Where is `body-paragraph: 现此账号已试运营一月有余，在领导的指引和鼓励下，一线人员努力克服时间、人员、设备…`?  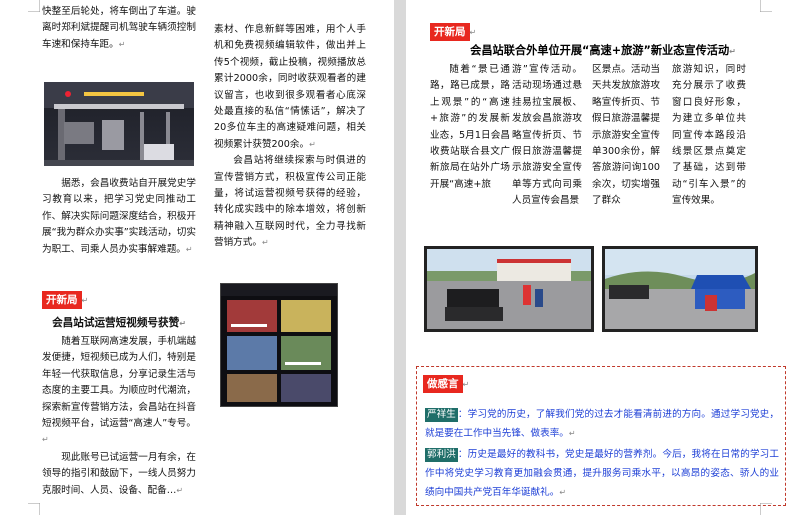 body-paragraph: 现此账号已试运营一月有余，在领导的指引和鼓励下，一线人员努力克服时间、人员、设备… is located at coordinates (119, 474).